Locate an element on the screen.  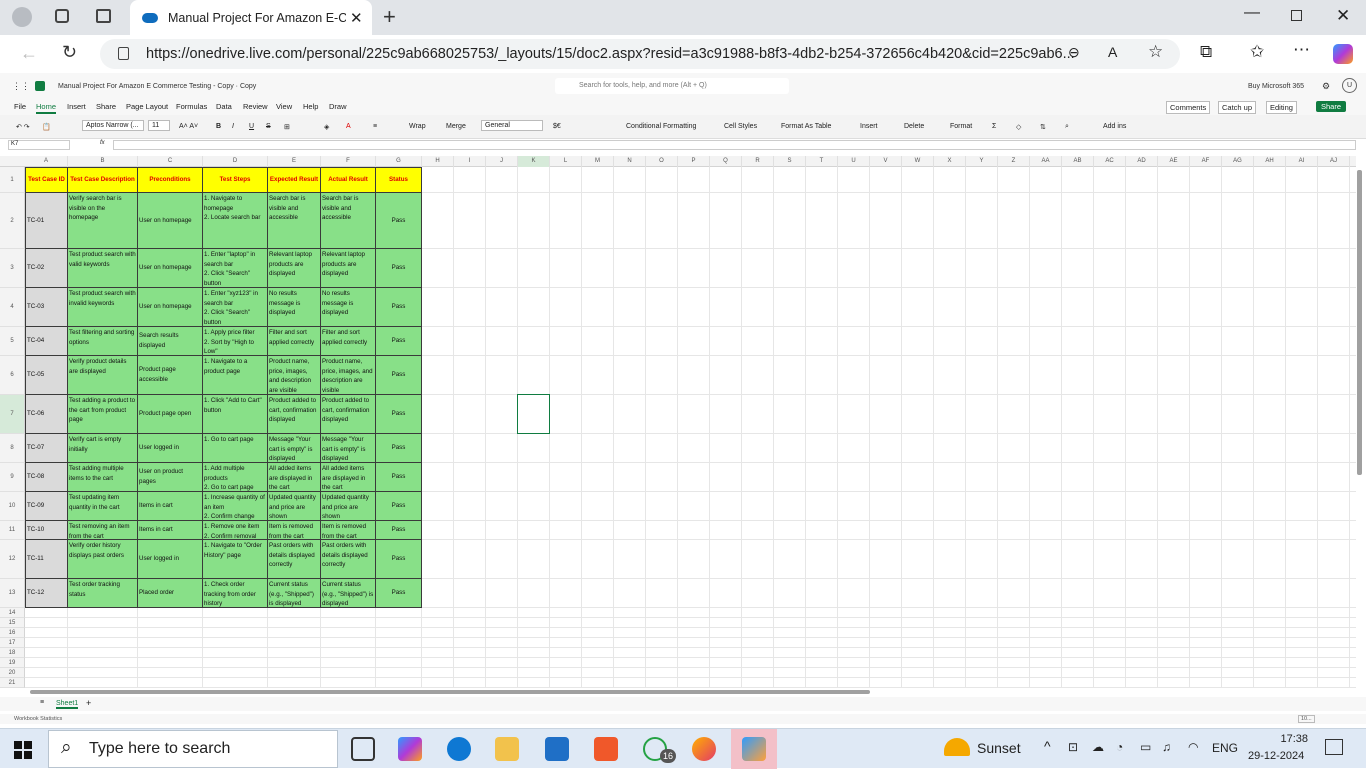
row-header: 14 is located at coordinates (12, 613).